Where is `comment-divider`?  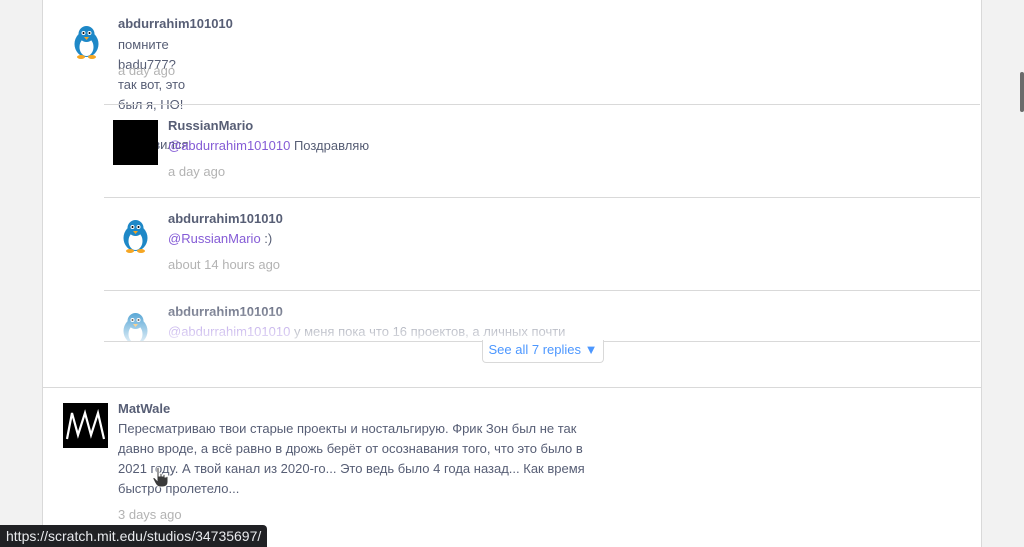
comment-divider is located at coordinates (511, 387).